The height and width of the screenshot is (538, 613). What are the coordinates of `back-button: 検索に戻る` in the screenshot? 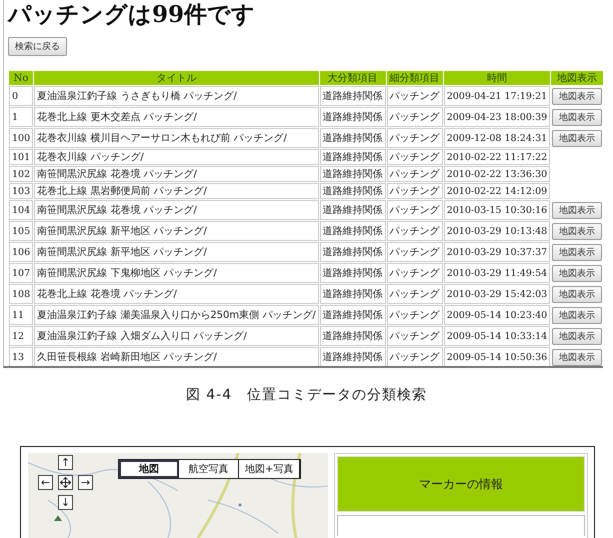 It's located at (37, 46).